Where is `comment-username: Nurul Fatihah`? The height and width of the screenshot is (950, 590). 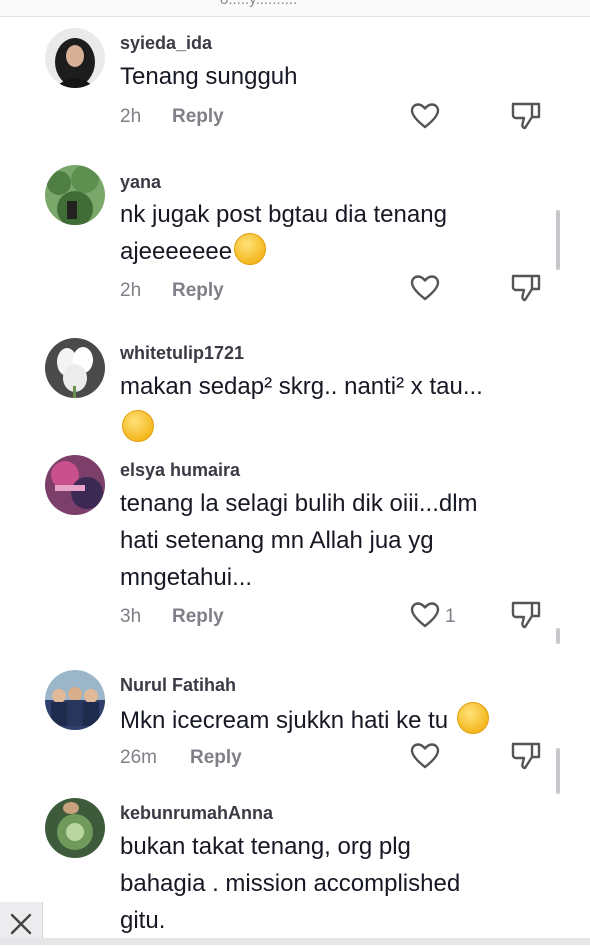 comment-username: Nurul Fatihah is located at coordinates (178, 685).